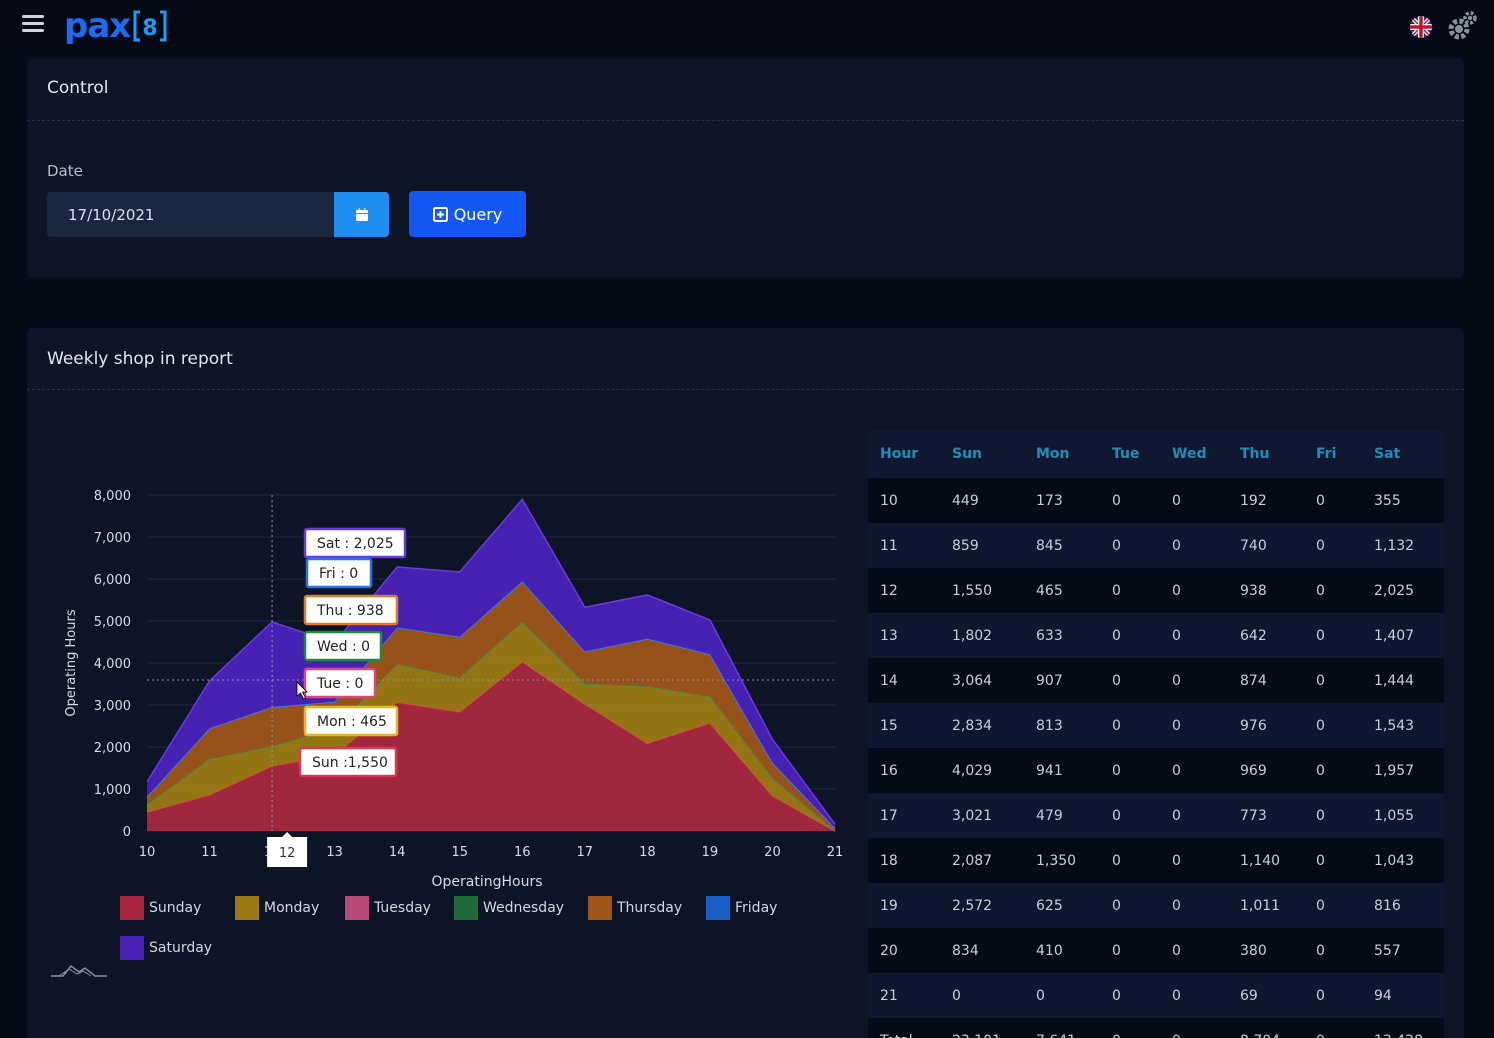 Image resolution: width=1494 pixels, height=1038 pixels. I want to click on logo-box-icon: 8, so click(150, 26).